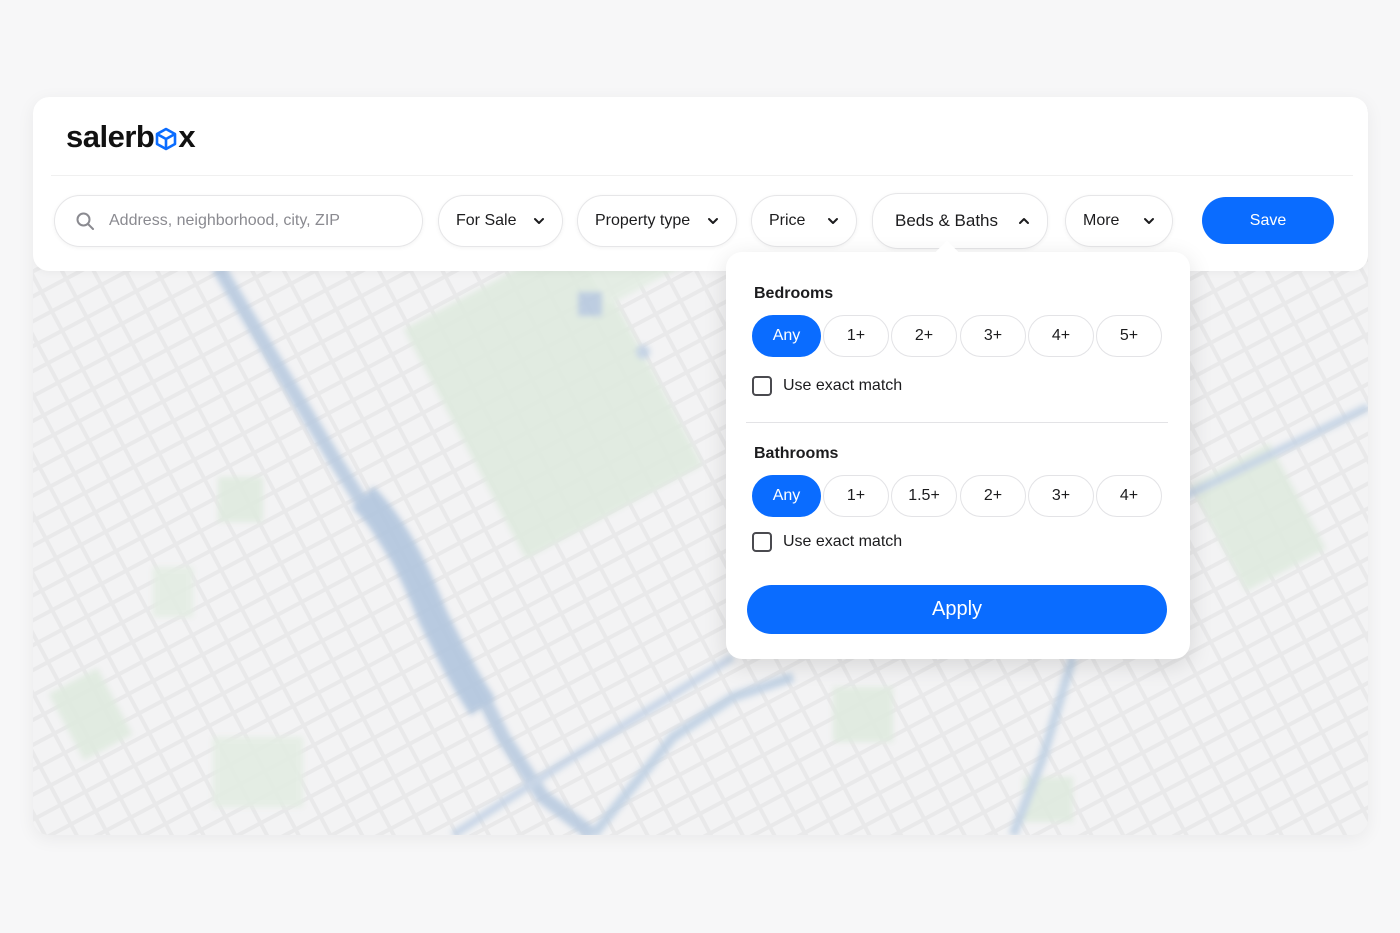 This screenshot has width=1400, height=933. What do you see at coordinates (1024, 221) in the screenshot?
I see `chevron-up-icon` at bounding box center [1024, 221].